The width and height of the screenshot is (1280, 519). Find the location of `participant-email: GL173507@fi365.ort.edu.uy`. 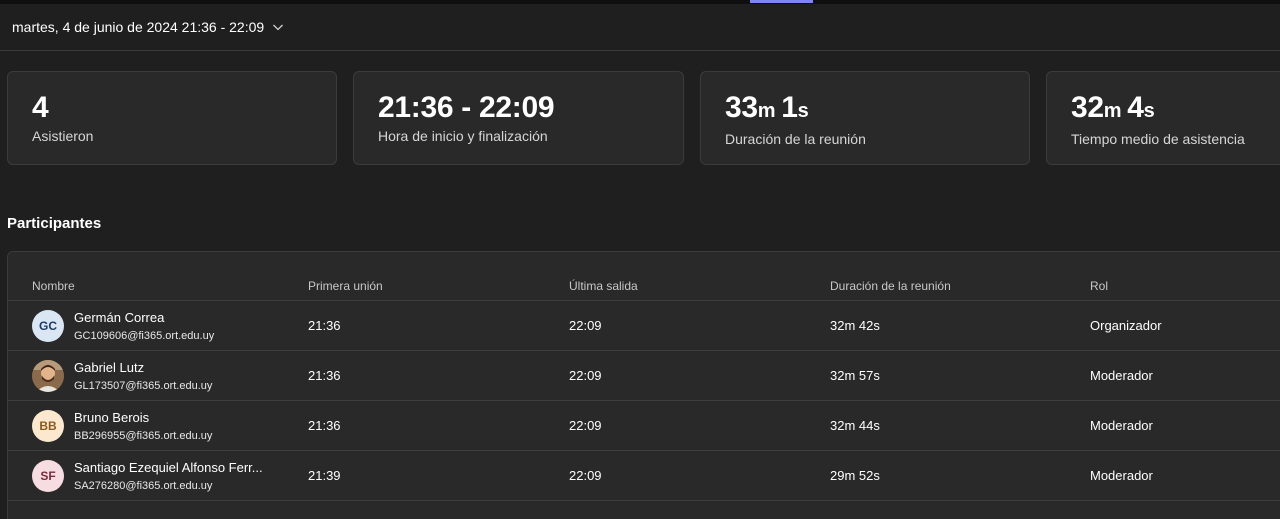

participant-email: GL173507@fi365.ort.edu.uy is located at coordinates (143, 386).